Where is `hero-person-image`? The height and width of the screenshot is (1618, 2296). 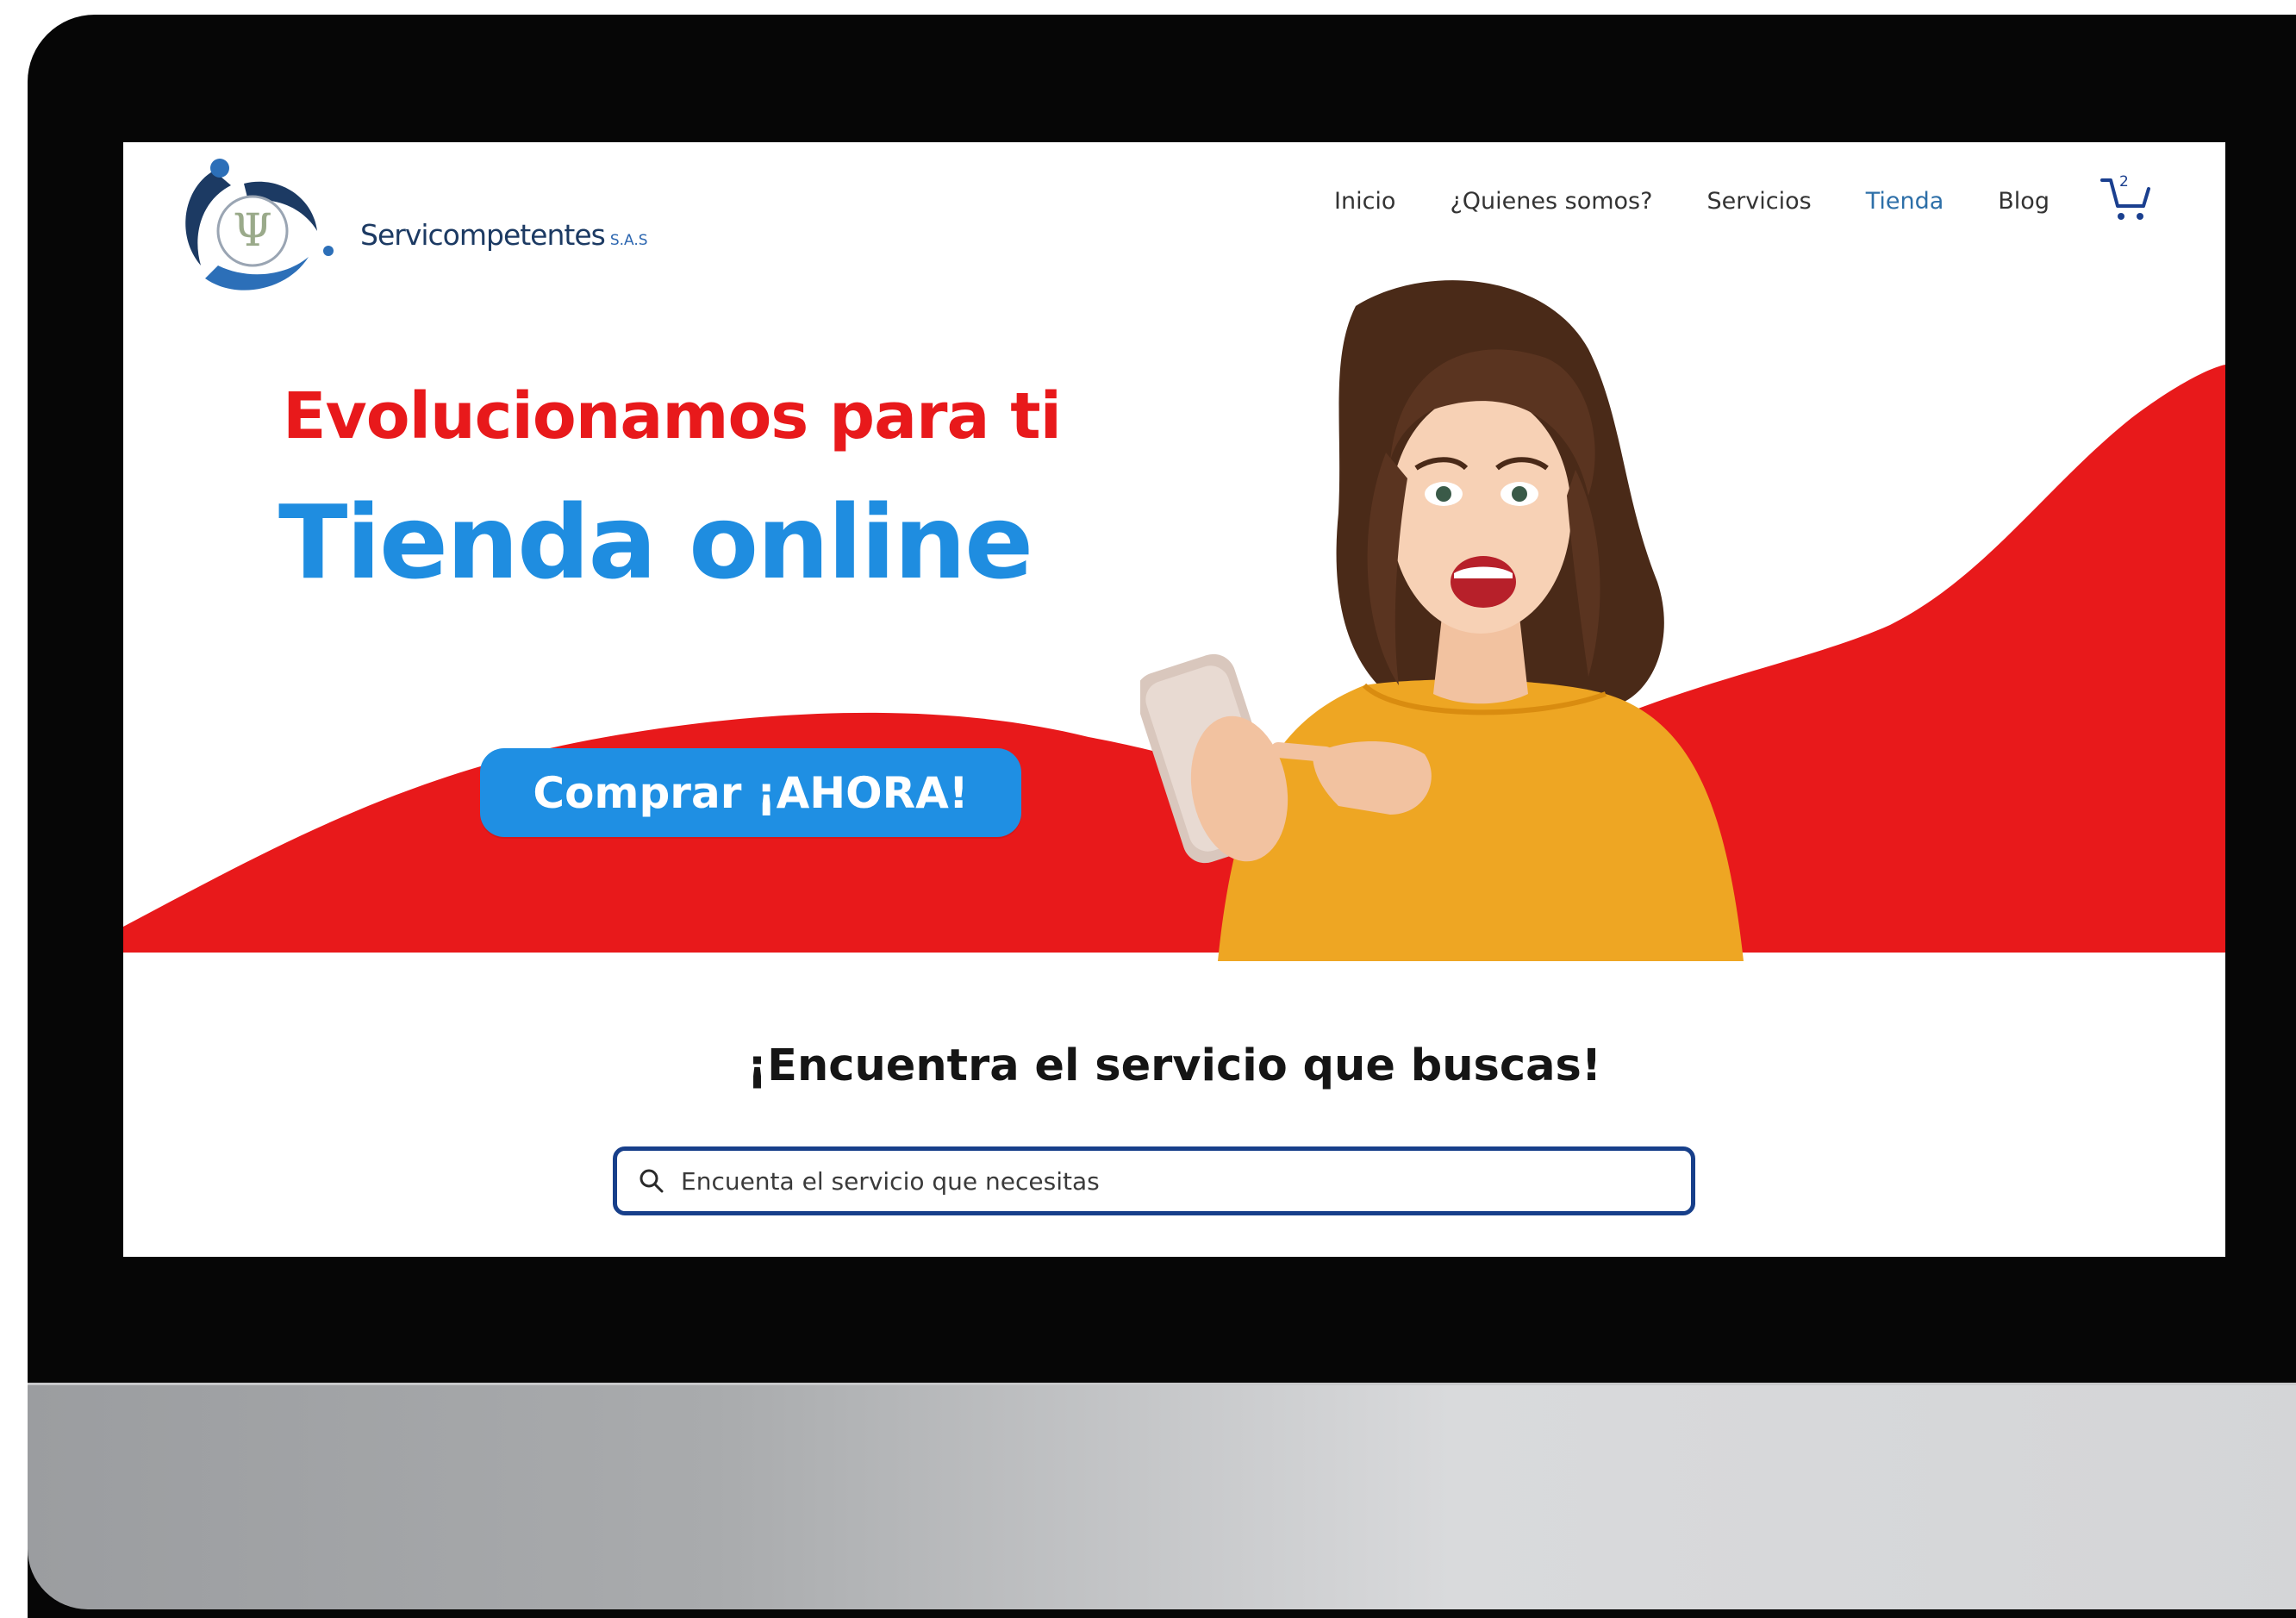 hero-person-image is located at coordinates (1442, 620).